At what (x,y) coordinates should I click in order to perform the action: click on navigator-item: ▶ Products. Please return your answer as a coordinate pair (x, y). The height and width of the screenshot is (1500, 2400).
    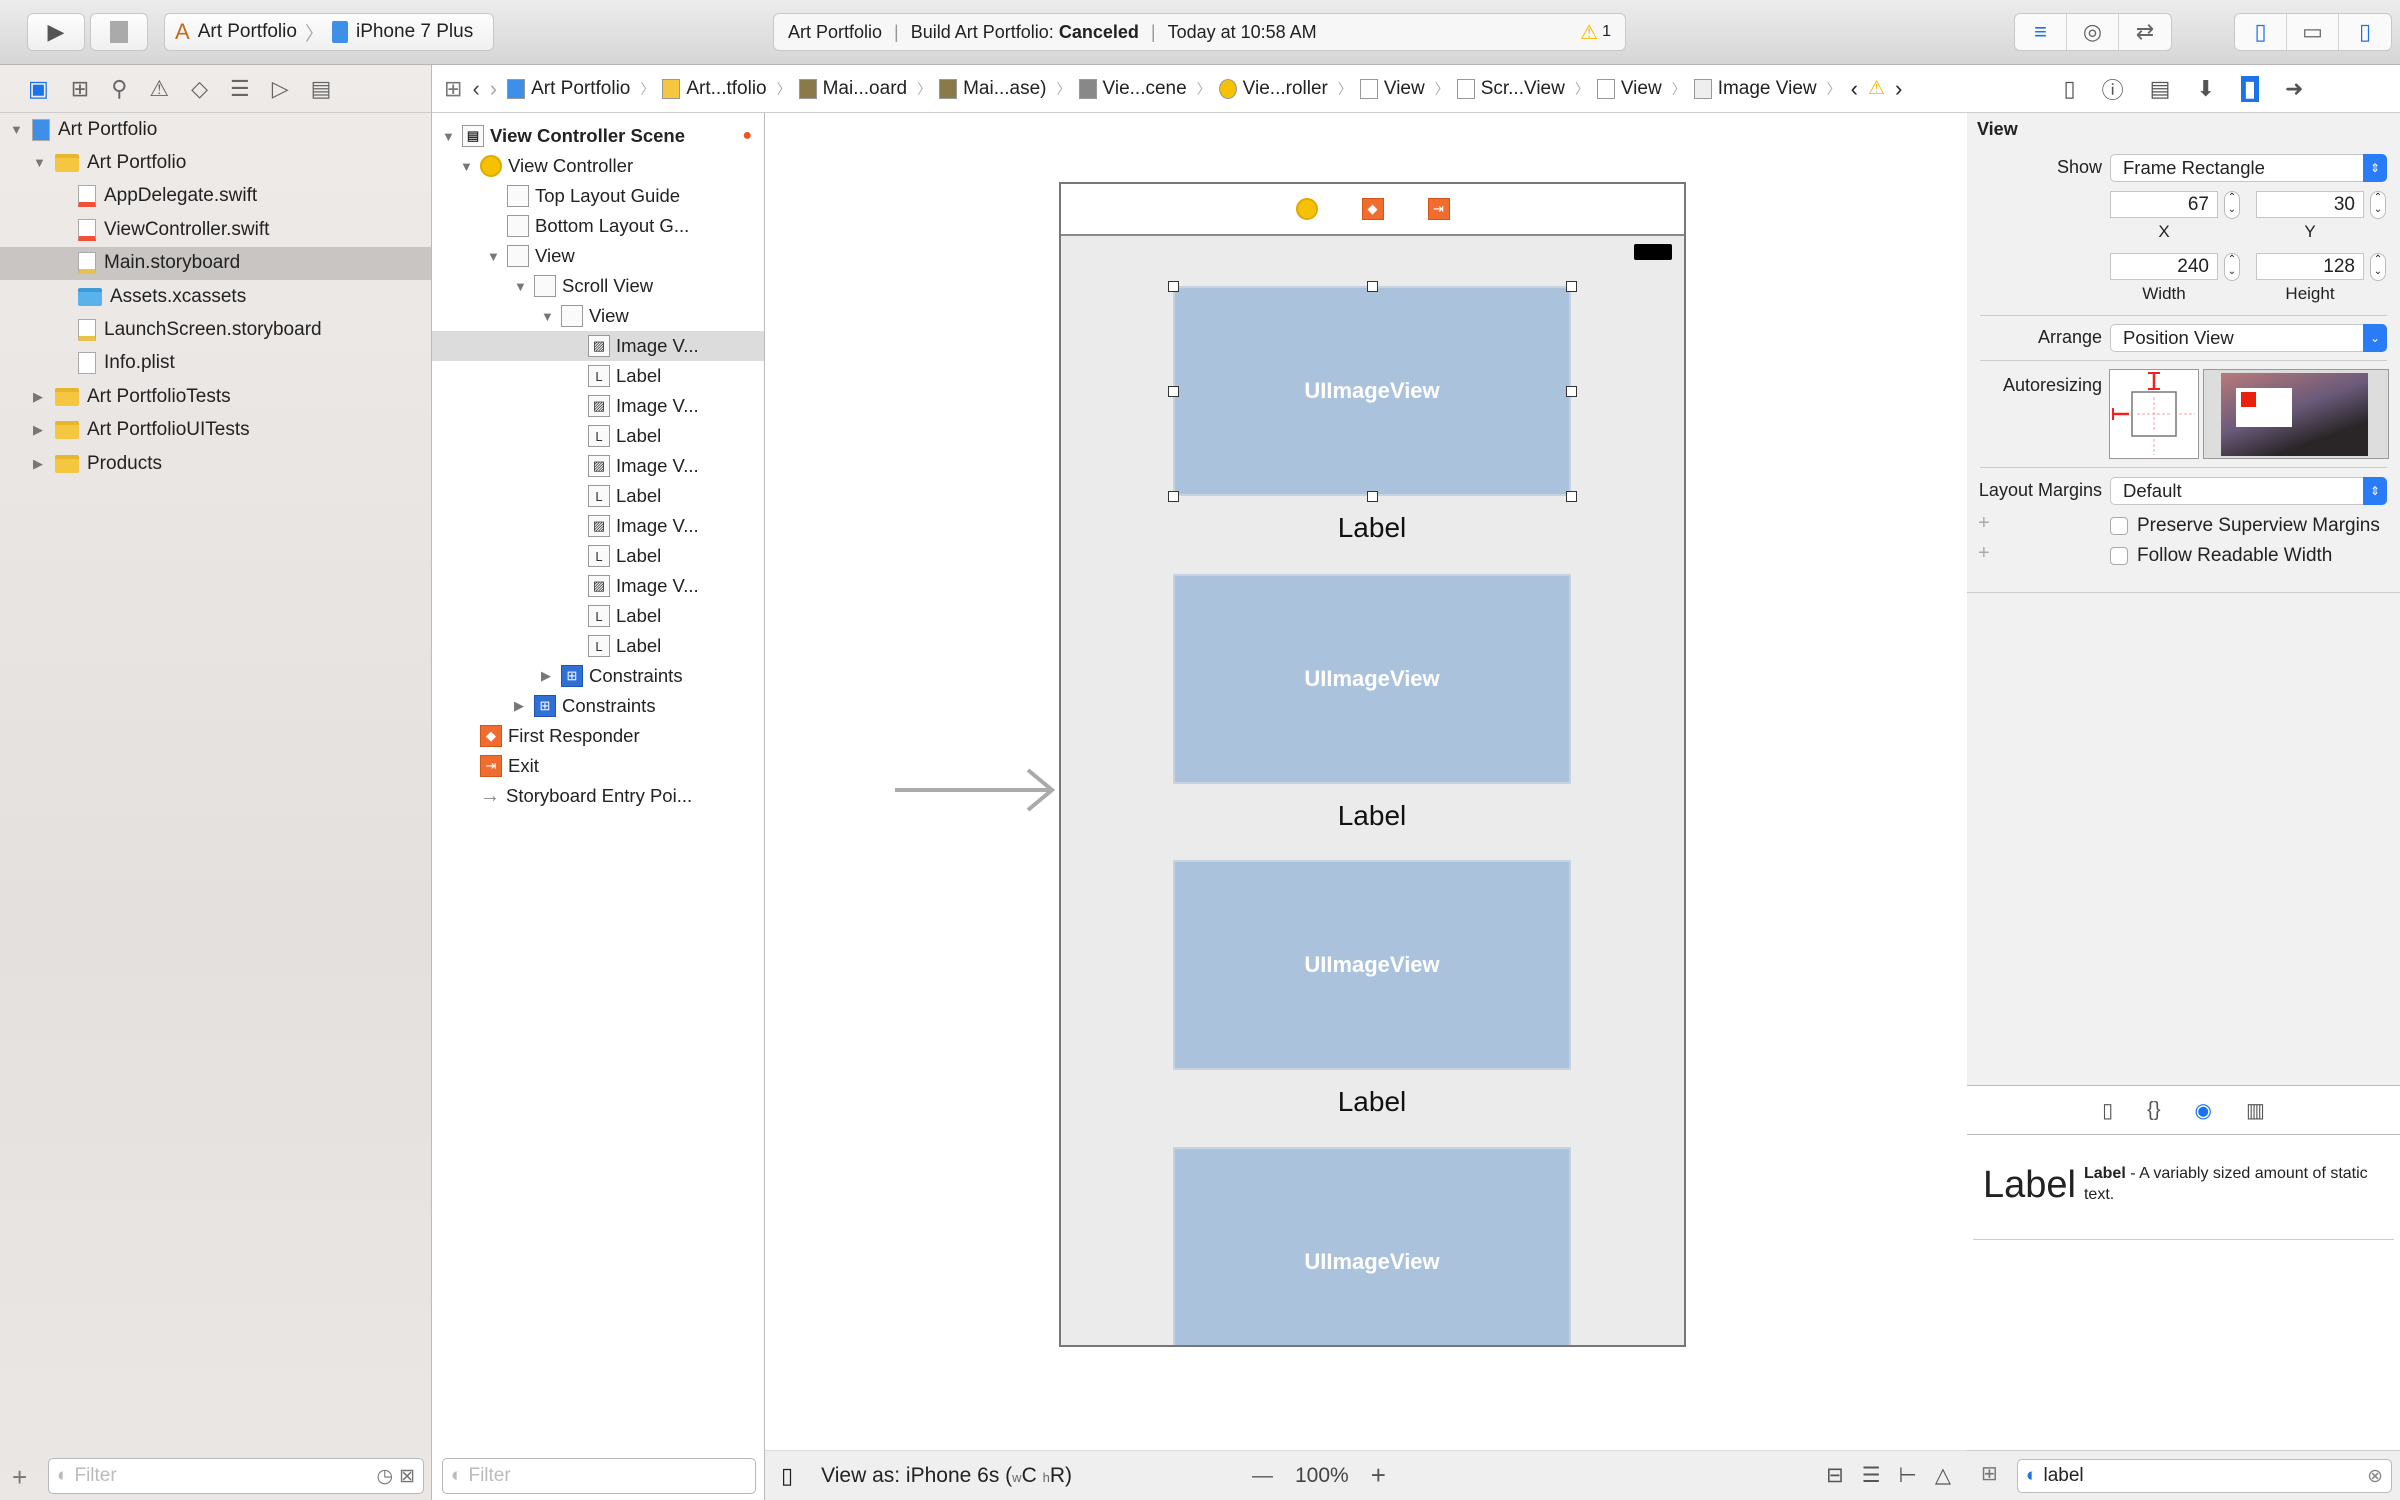
    Looking at the image, I should click on (215, 463).